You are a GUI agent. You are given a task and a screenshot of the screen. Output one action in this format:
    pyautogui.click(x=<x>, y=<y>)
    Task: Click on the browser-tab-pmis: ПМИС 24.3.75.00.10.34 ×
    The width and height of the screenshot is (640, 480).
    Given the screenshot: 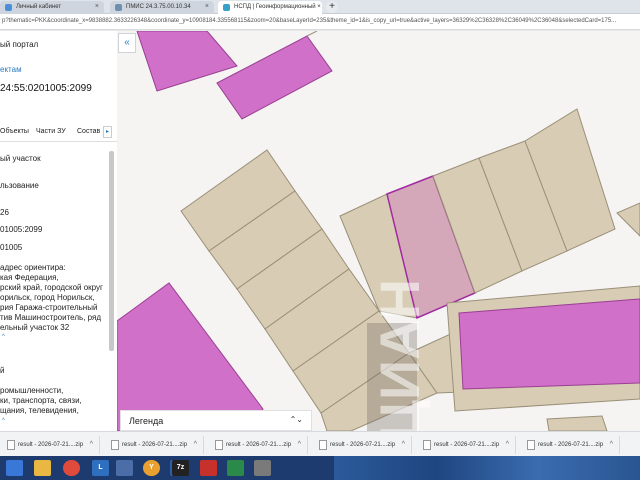 What is the action you would take?
    pyautogui.click(x=162, y=7)
    